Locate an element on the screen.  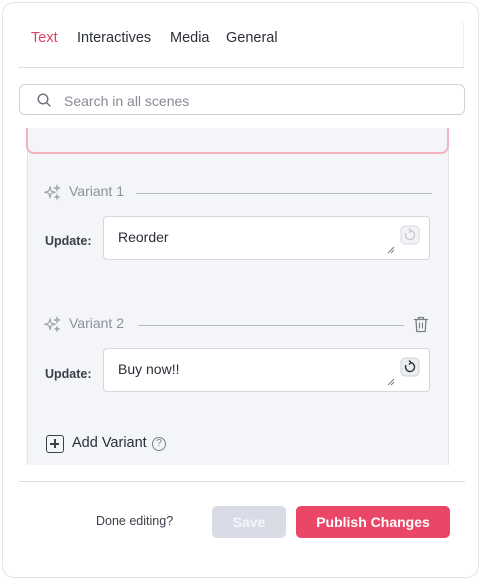
help-icon: ? is located at coordinates (159, 444).